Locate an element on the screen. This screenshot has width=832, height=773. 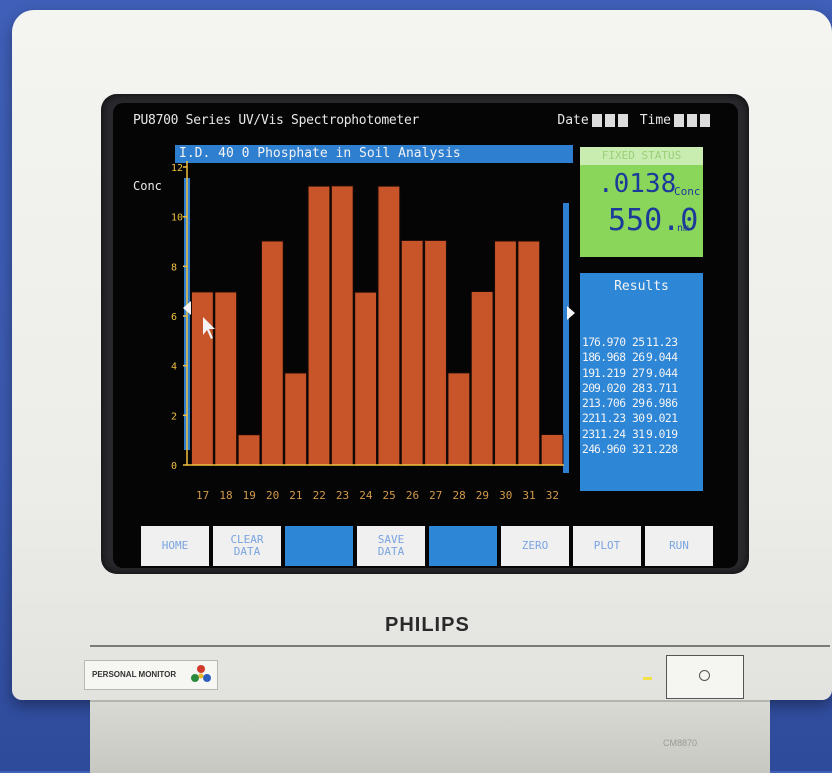
power-button is located at coordinates (705, 677).